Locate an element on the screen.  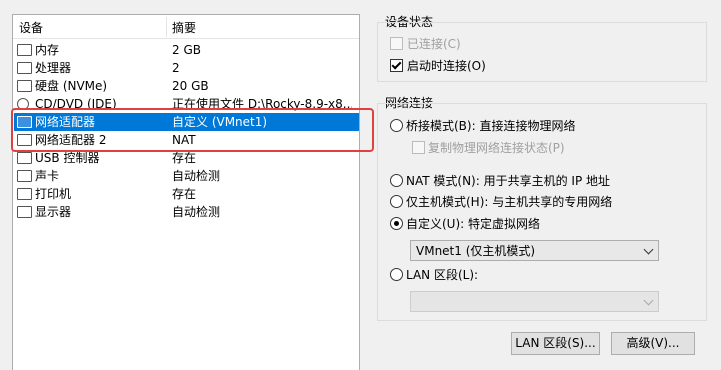
device-summary: 2 GB is located at coordinates (186, 50).